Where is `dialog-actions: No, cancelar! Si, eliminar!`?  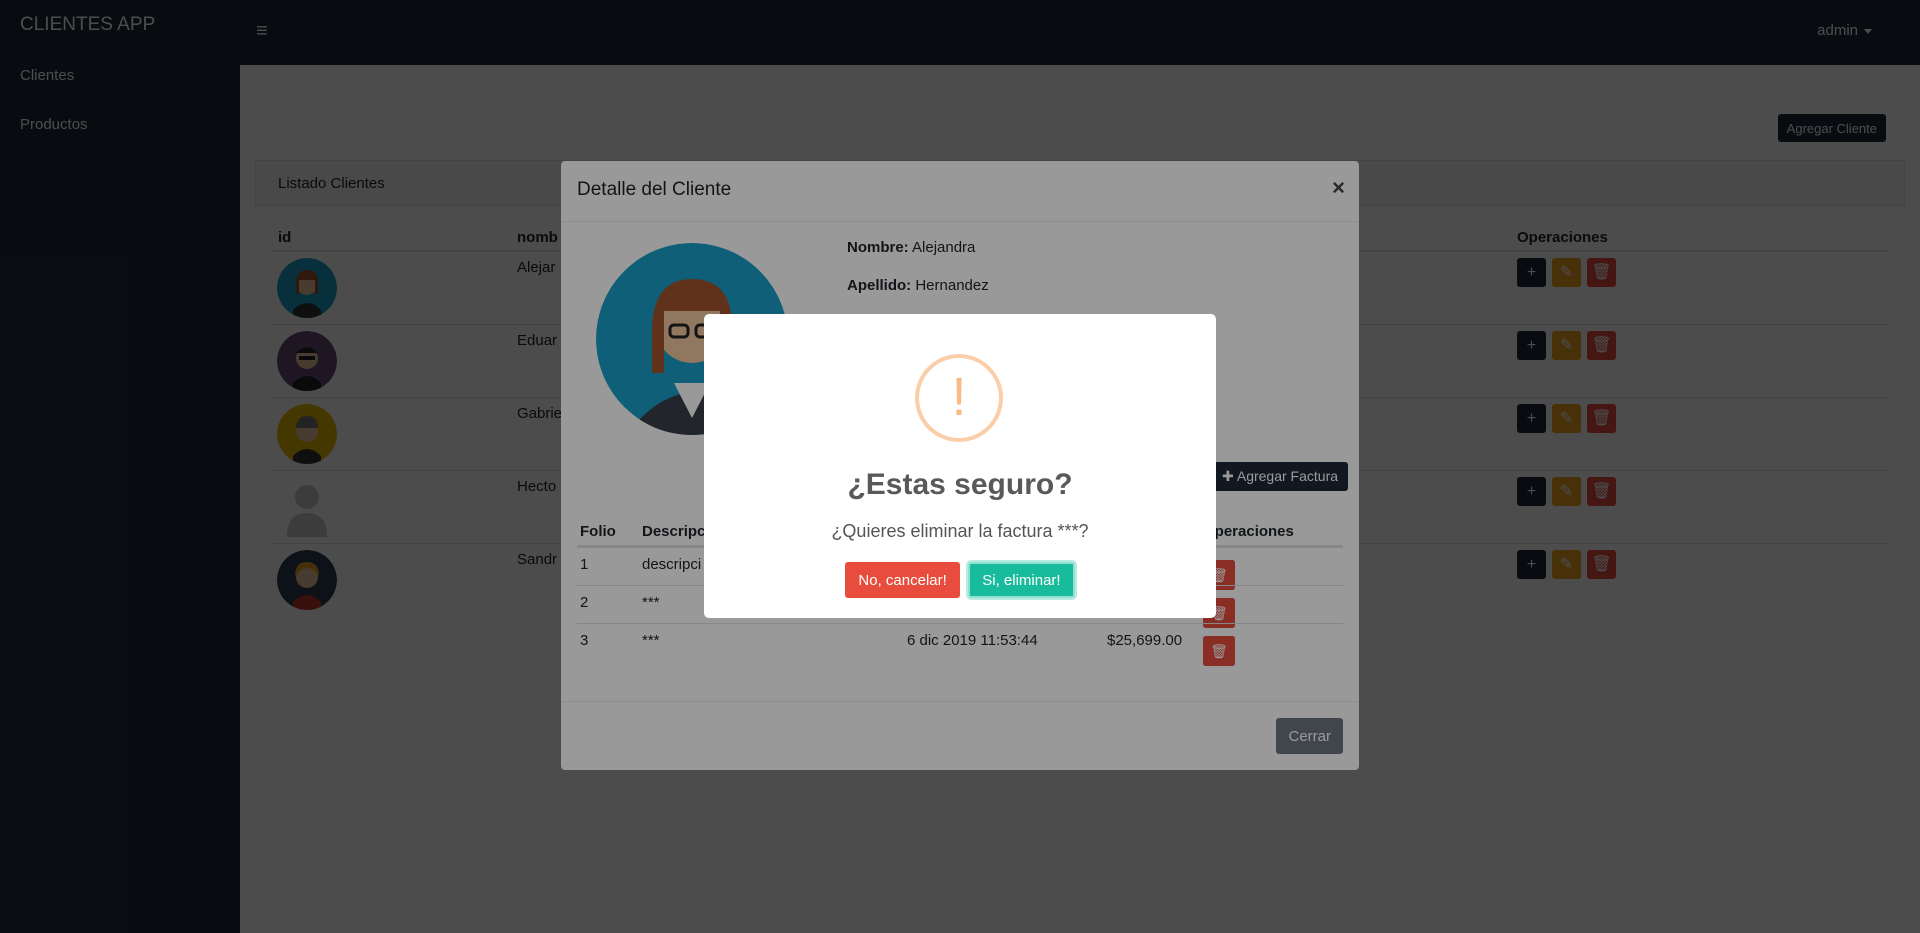 dialog-actions: No, cancelar! Si, eliminar! is located at coordinates (960, 580).